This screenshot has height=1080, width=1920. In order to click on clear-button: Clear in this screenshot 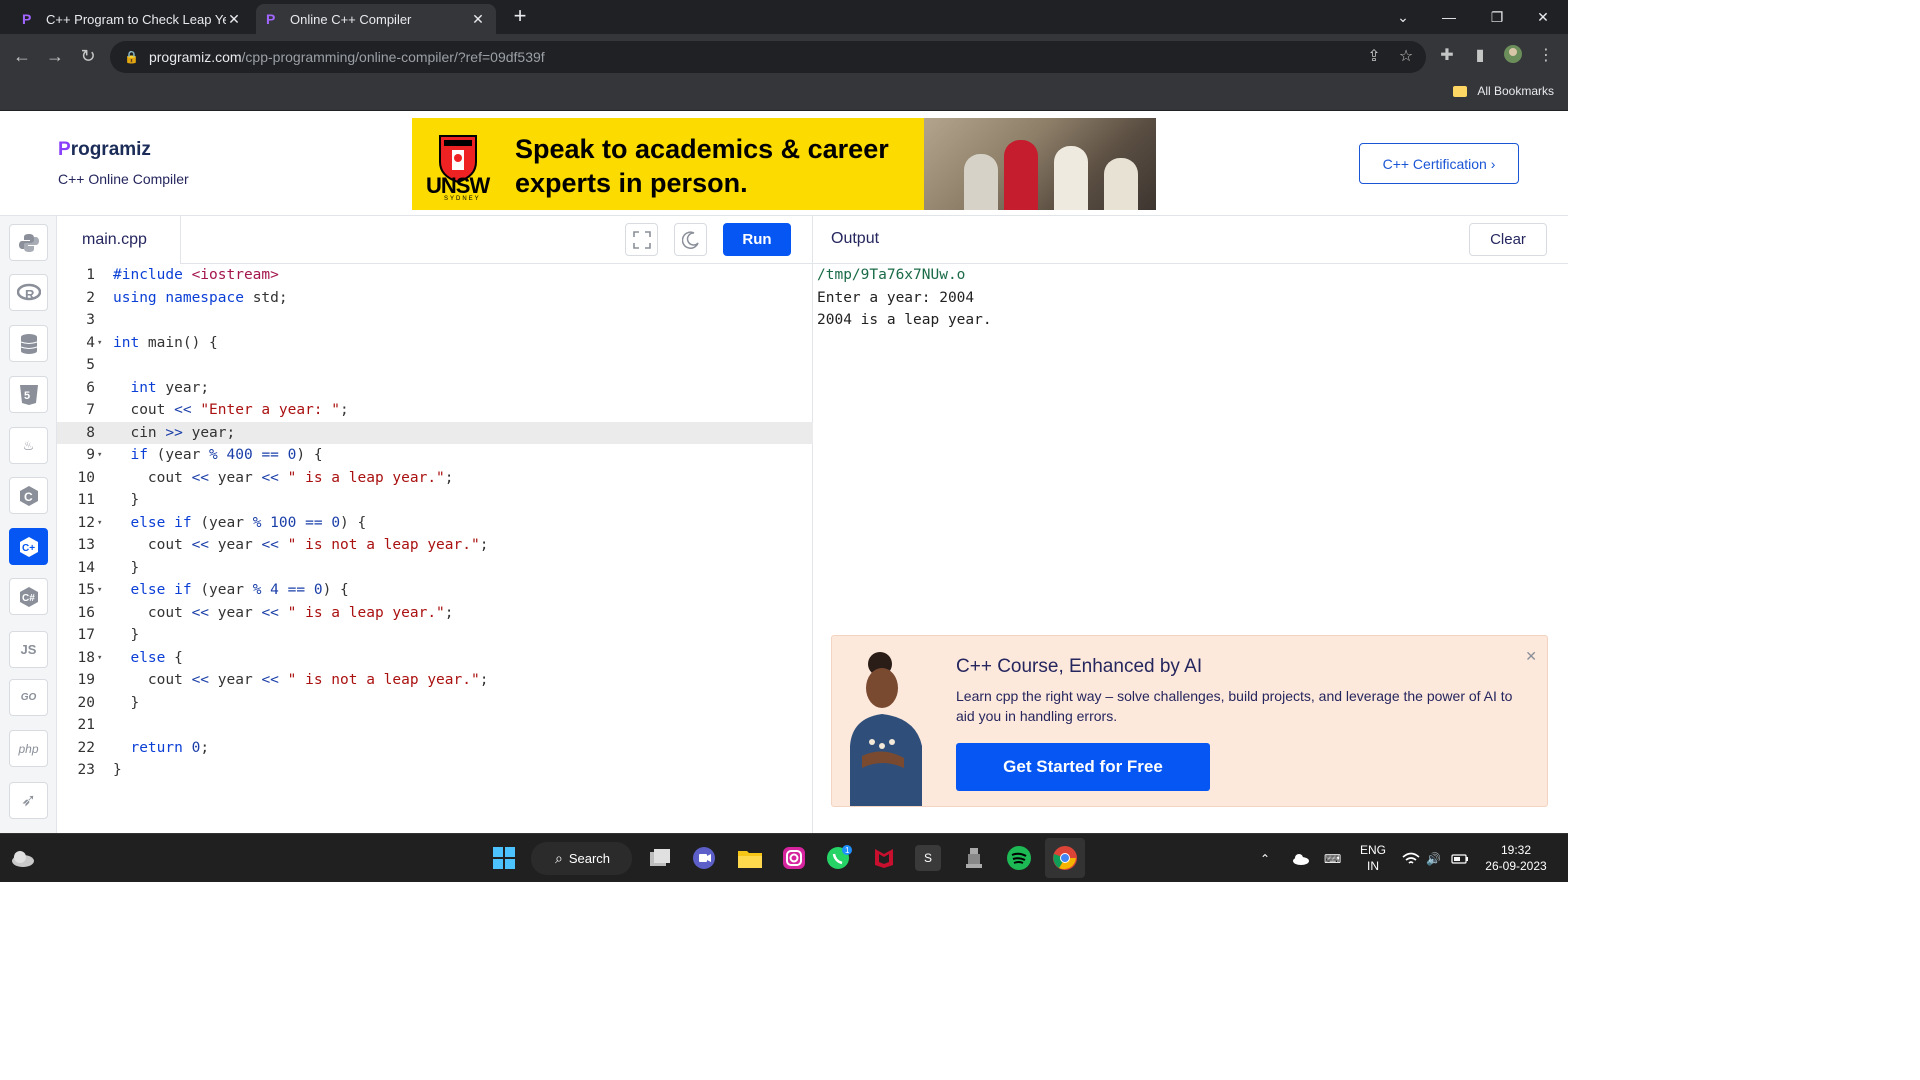, I will do `click(1508, 239)`.